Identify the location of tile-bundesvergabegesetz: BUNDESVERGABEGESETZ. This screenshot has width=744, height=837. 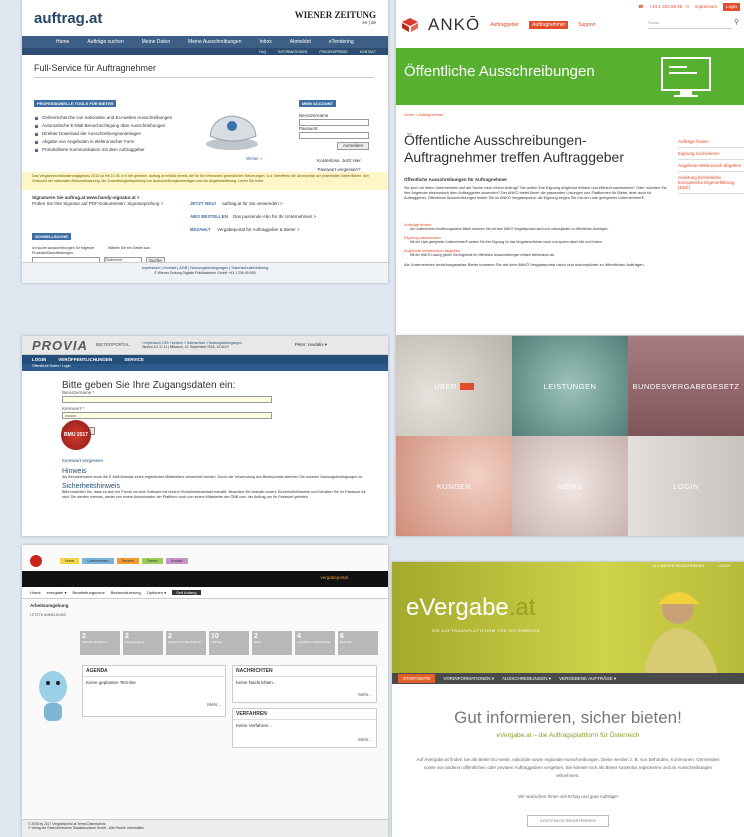
(686, 386).